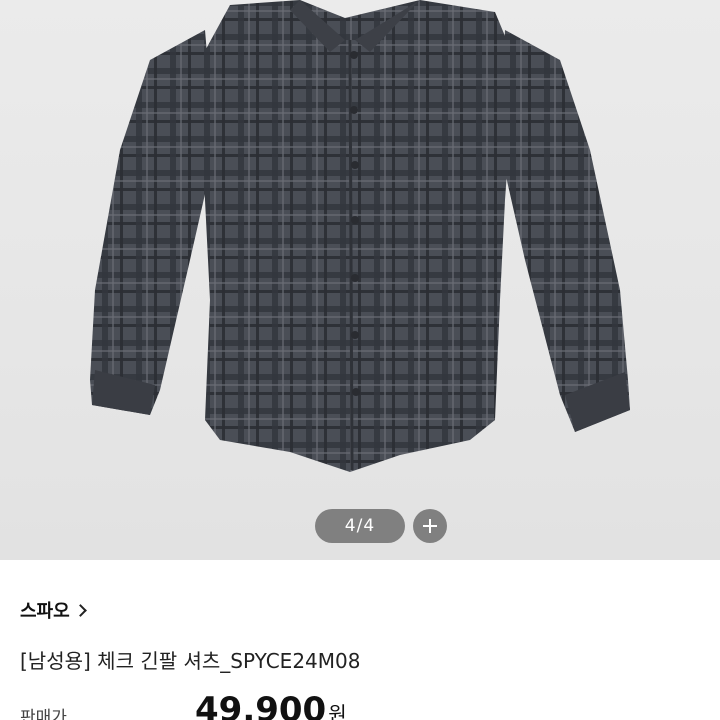 The image size is (720, 720). What do you see at coordinates (360, 526) in the screenshot?
I see `image-counter: 4/4` at bounding box center [360, 526].